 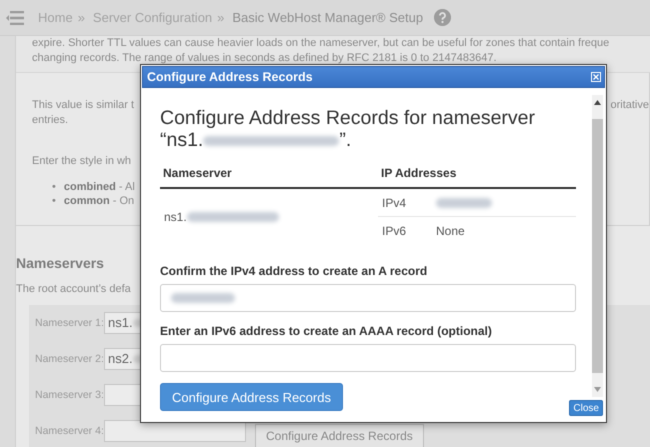 I want to click on paragraph-text: oritative, so click(x=629, y=105).